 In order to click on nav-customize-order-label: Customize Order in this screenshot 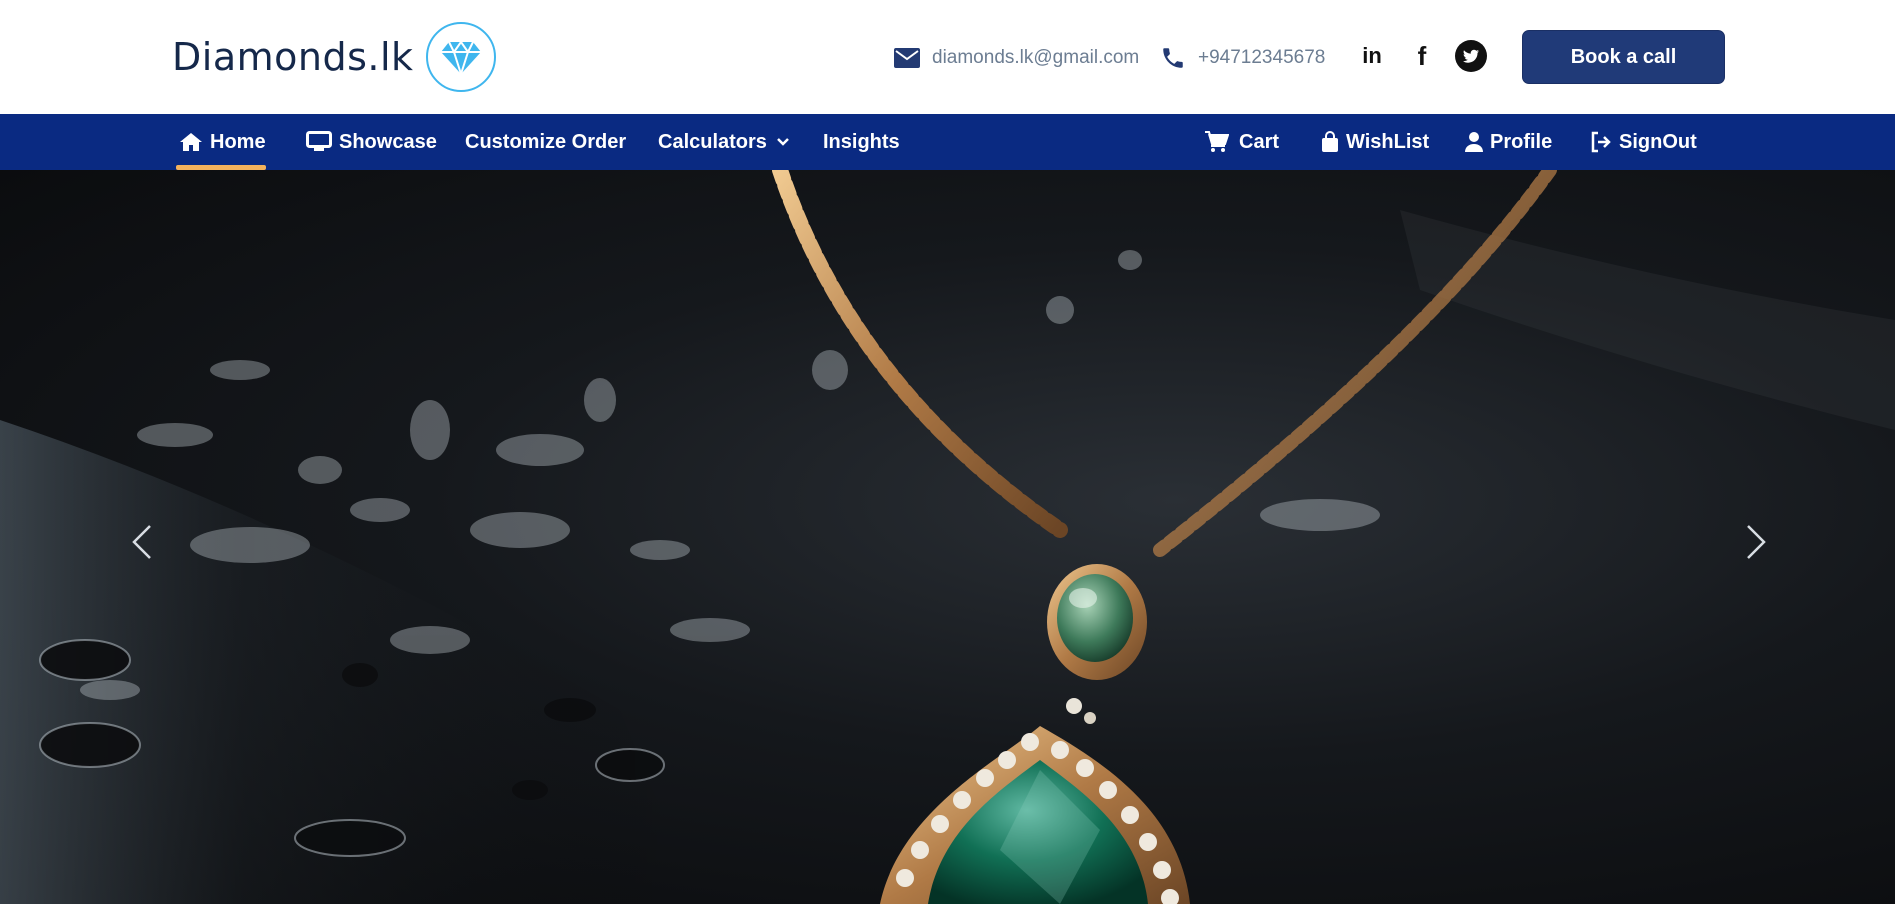, I will do `click(546, 141)`.